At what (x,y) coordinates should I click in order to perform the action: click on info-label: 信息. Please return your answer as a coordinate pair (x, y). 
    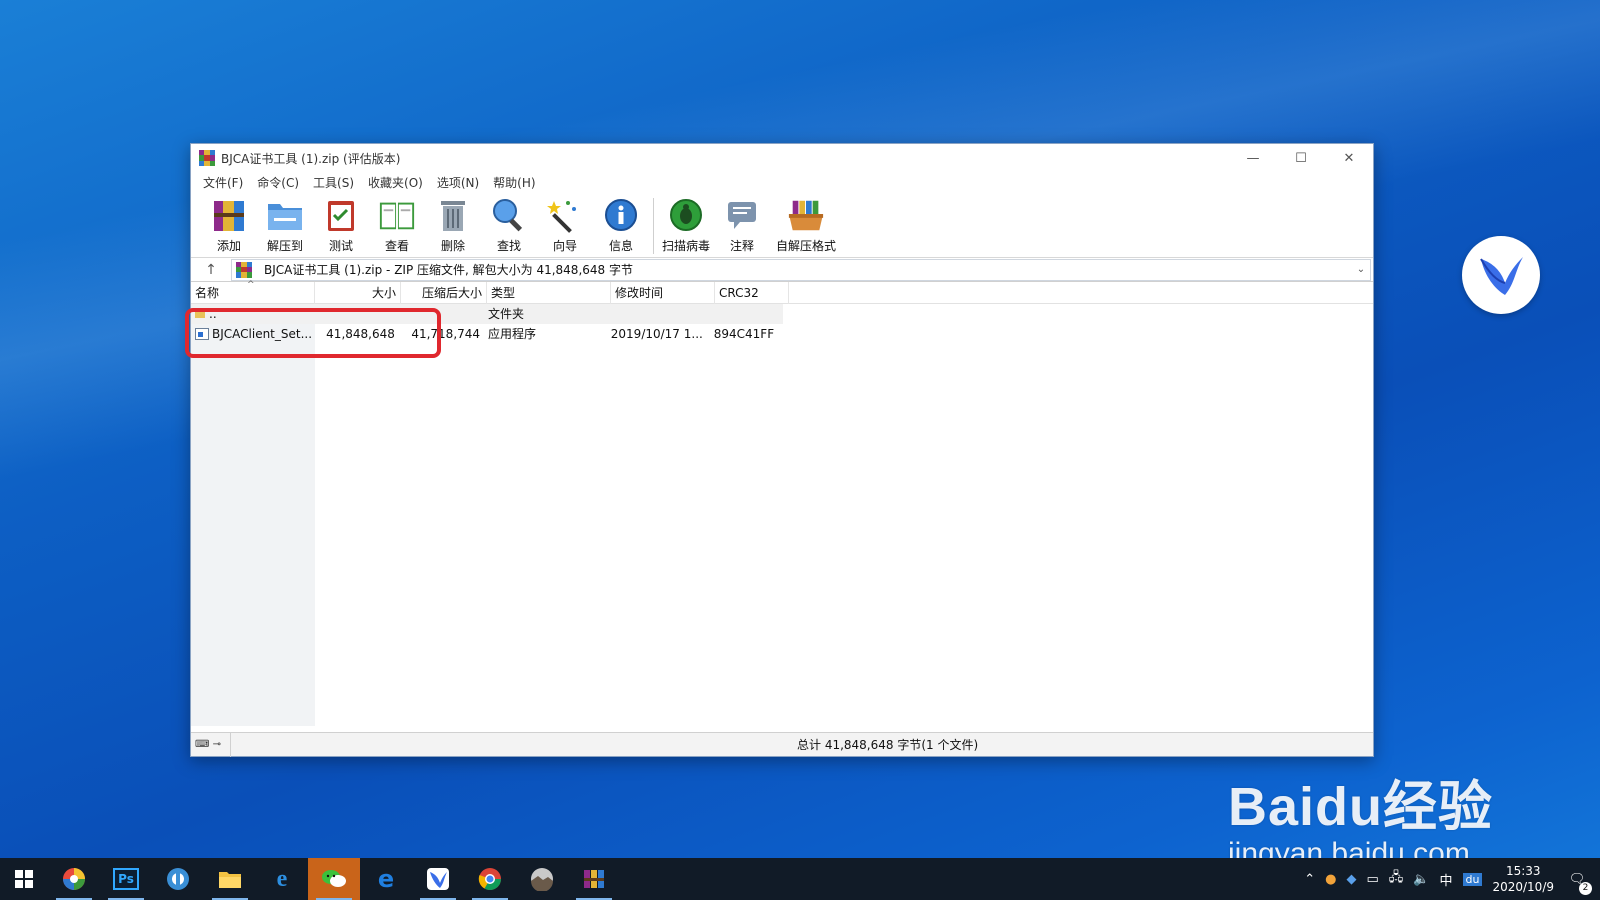
    Looking at the image, I should click on (620, 246).